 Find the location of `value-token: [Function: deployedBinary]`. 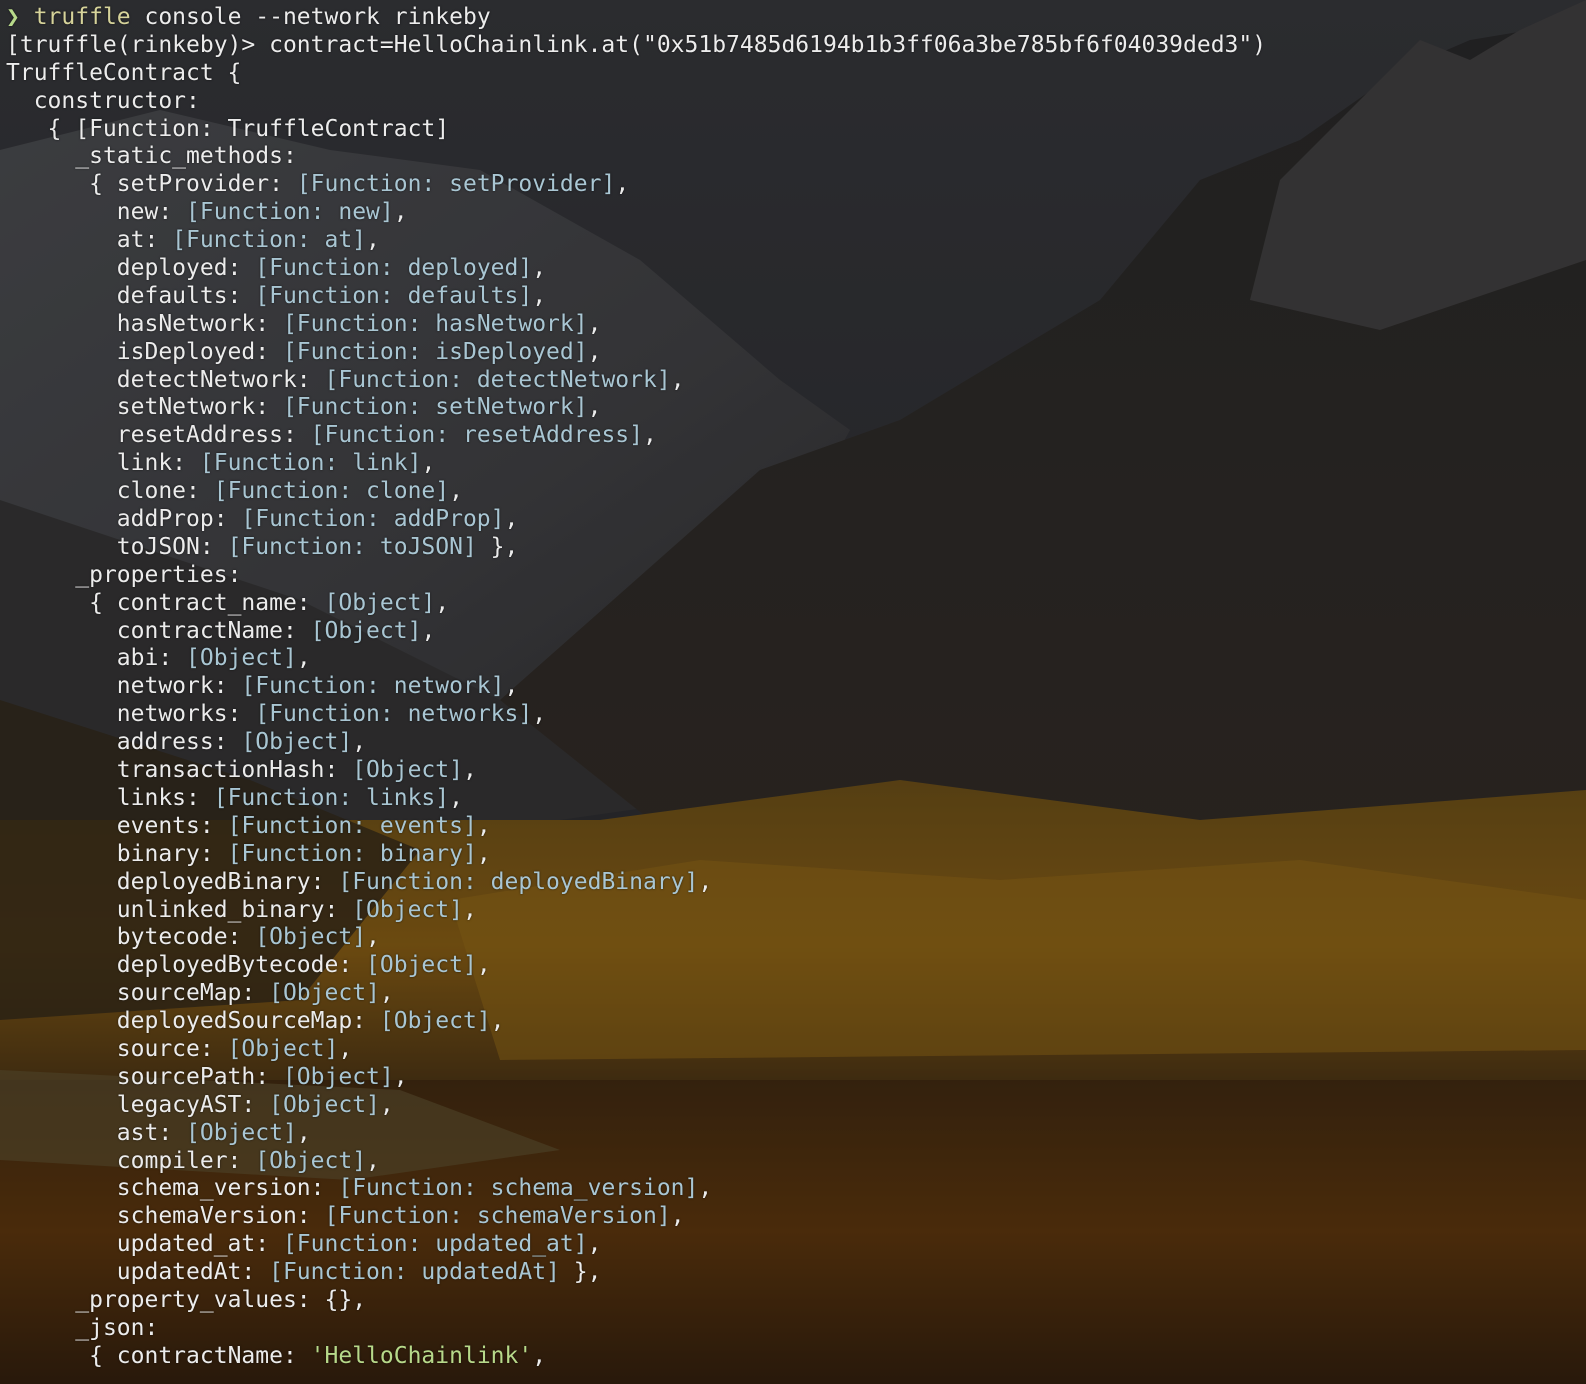

value-token: [Function: deployedBinary] is located at coordinates (518, 881).